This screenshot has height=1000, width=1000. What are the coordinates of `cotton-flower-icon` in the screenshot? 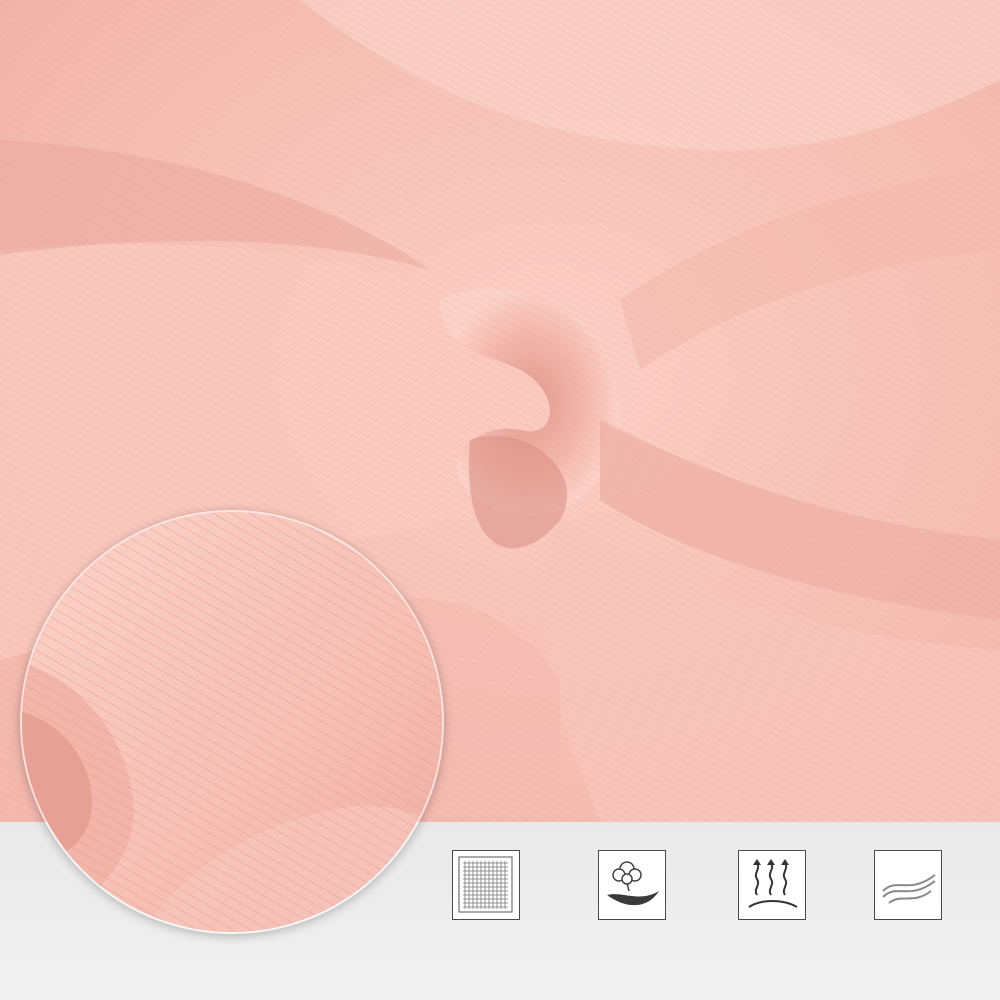 It's located at (632, 885).